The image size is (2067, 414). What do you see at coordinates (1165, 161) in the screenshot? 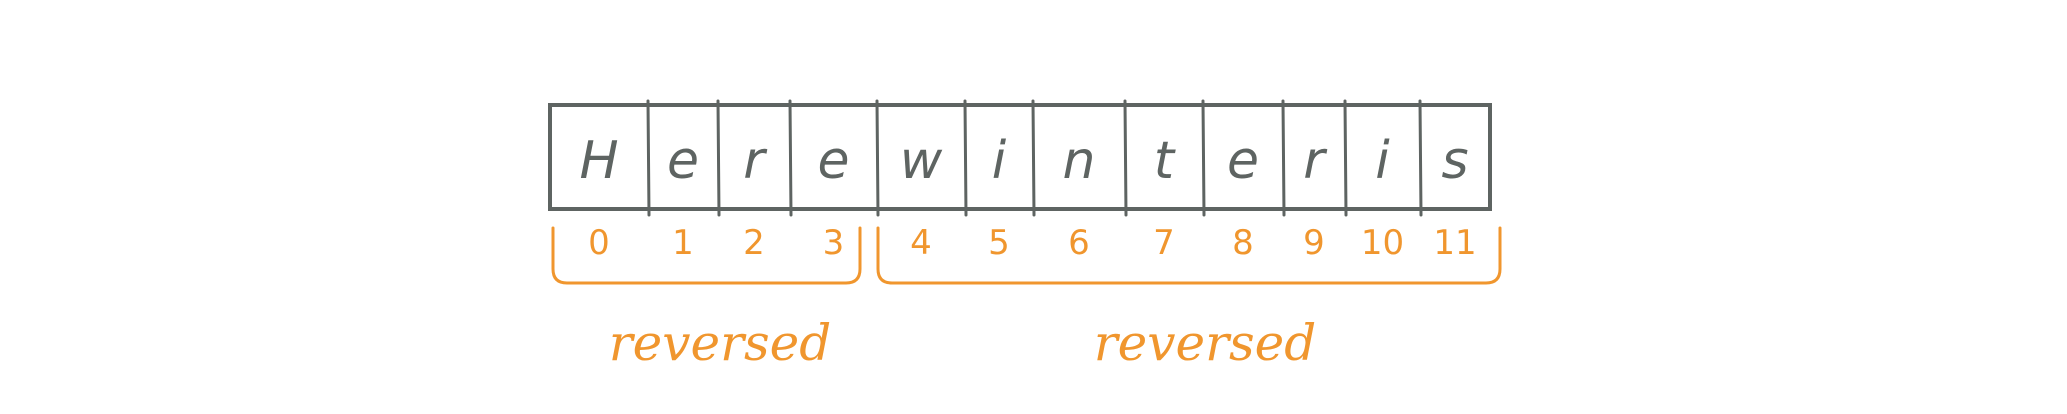
I see `cell-character: t` at bounding box center [1165, 161].